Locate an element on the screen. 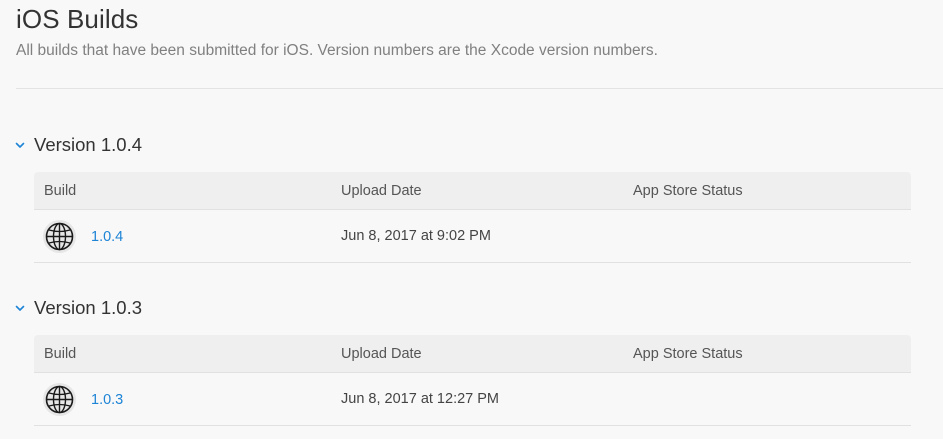 The height and width of the screenshot is (439, 943). page-title: iOS Builds is located at coordinates (77, 19).